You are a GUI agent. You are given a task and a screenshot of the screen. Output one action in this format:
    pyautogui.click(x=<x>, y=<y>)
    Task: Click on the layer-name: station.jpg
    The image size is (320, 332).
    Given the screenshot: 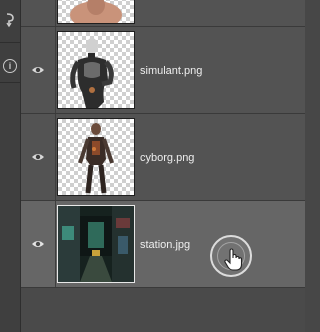 What is the action you would take?
    pyautogui.click(x=165, y=245)
    